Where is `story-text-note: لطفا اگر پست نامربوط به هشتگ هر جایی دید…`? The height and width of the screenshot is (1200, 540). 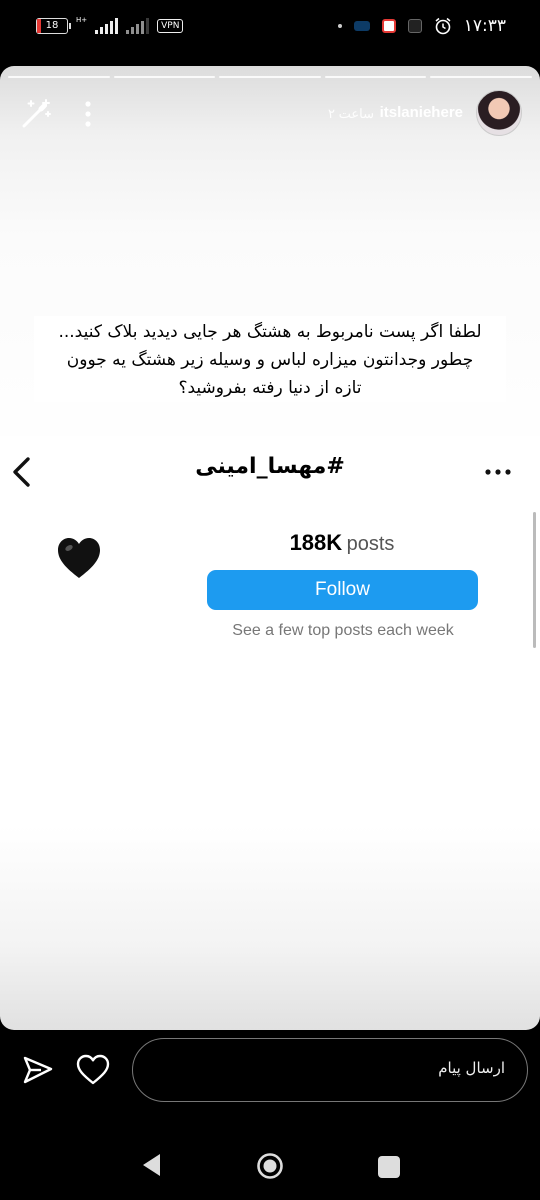 story-text-note: لطفا اگر پست نامربوط به هشتگ هر جایی دید… is located at coordinates (270, 359).